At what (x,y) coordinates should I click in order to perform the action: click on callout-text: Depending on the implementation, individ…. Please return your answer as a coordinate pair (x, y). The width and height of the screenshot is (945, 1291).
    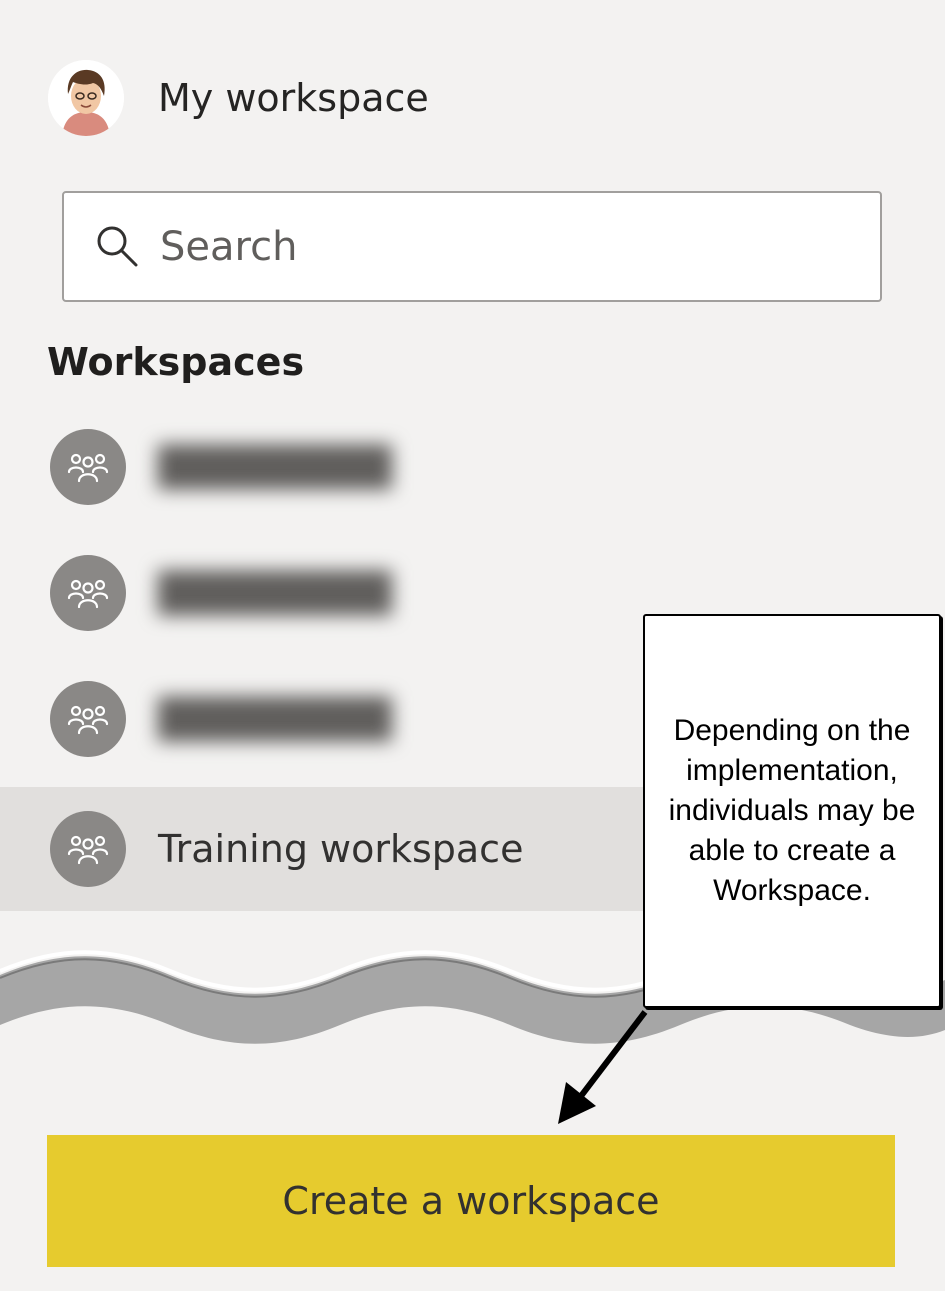
    Looking at the image, I should click on (792, 810).